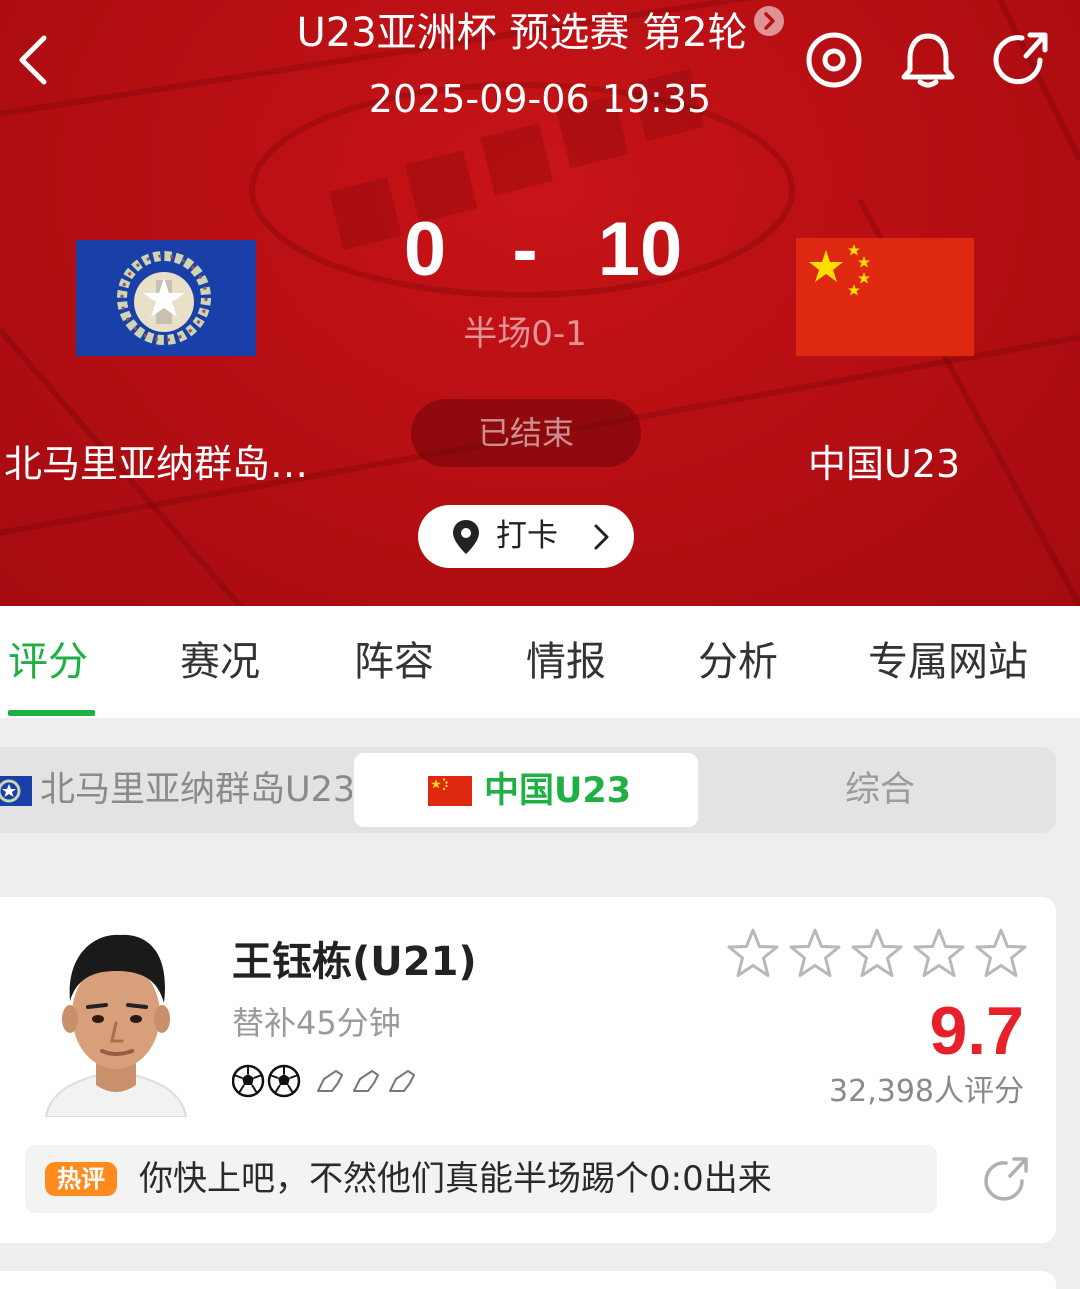  What do you see at coordinates (51, 713) in the screenshot?
I see `active-tab-indicator` at bounding box center [51, 713].